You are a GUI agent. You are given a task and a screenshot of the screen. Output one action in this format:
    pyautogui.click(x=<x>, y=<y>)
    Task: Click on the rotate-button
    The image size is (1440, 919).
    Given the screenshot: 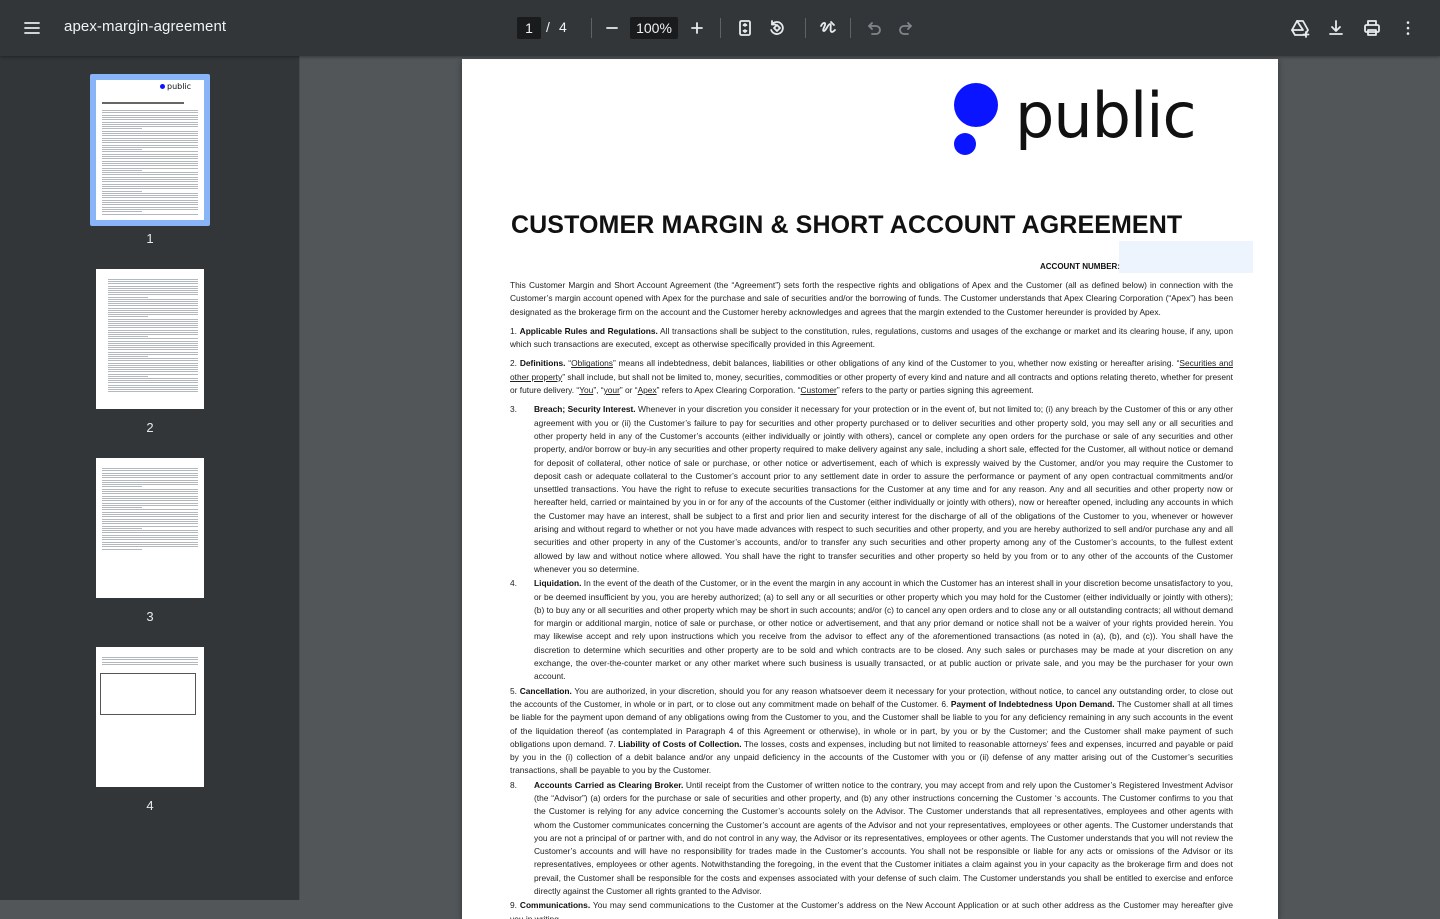 What is the action you would take?
    pyautogui.click(x=777, y=28)
    